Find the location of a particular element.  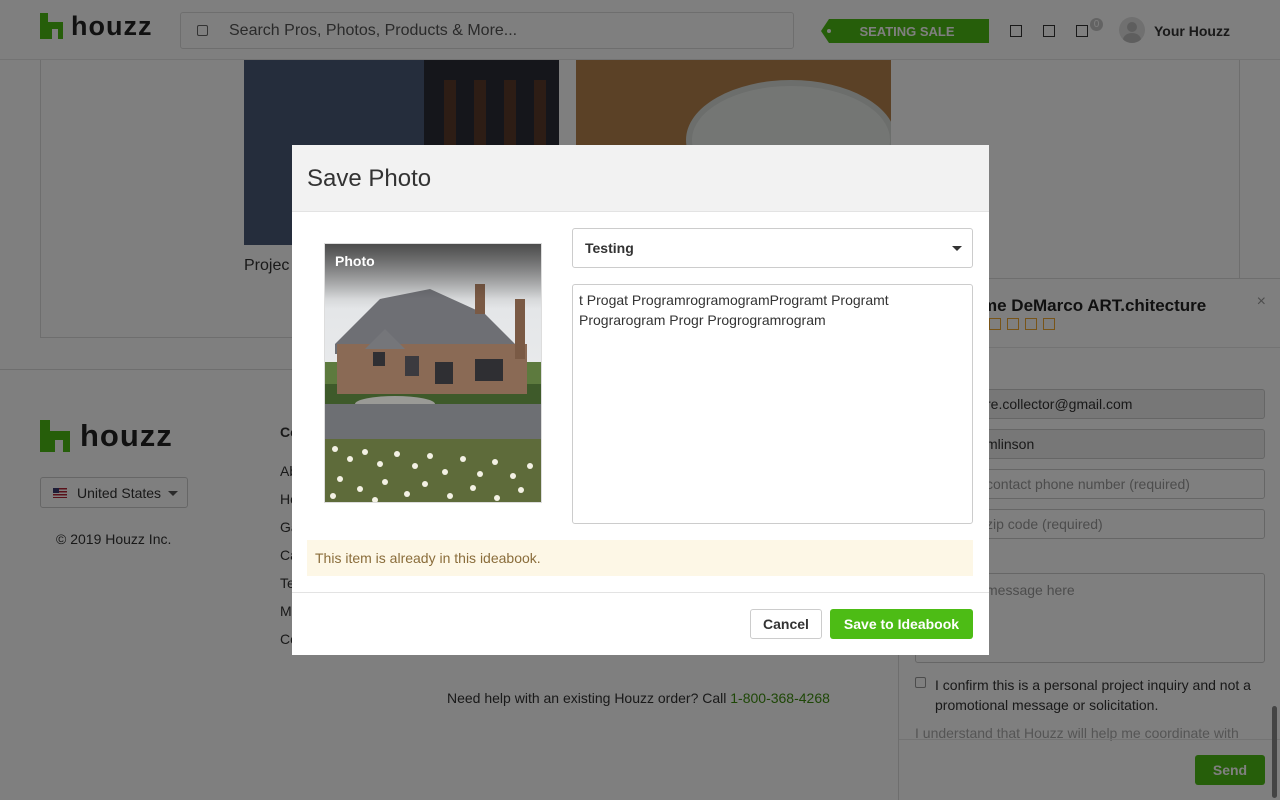

dialog-header: Save Photo is located at coordinates (640, 178).